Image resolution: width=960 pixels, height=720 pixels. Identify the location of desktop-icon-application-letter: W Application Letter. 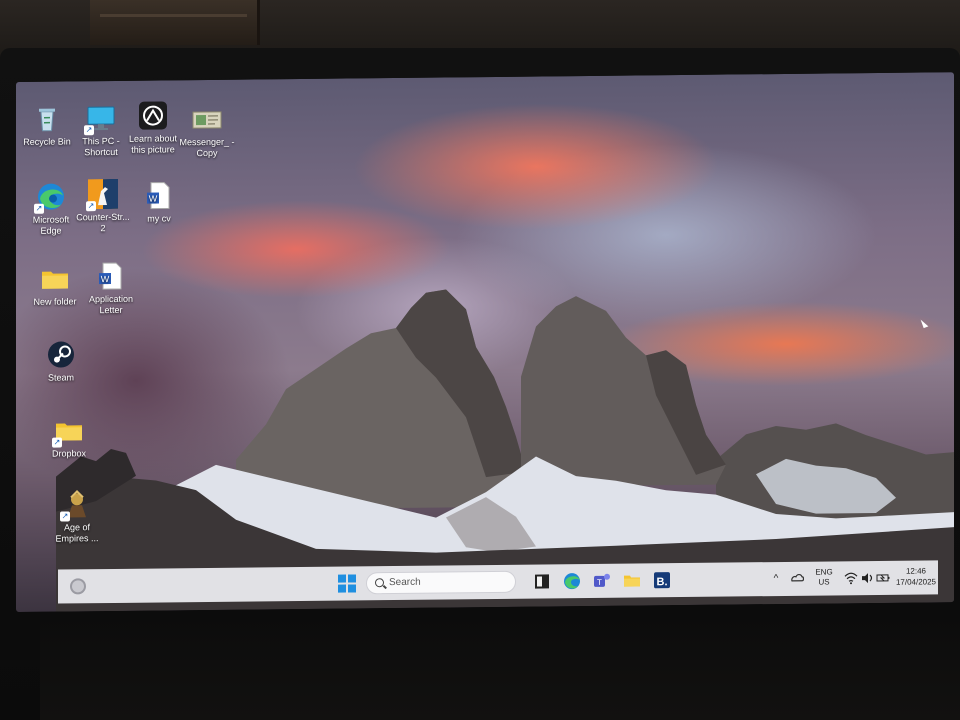
(111, 289).